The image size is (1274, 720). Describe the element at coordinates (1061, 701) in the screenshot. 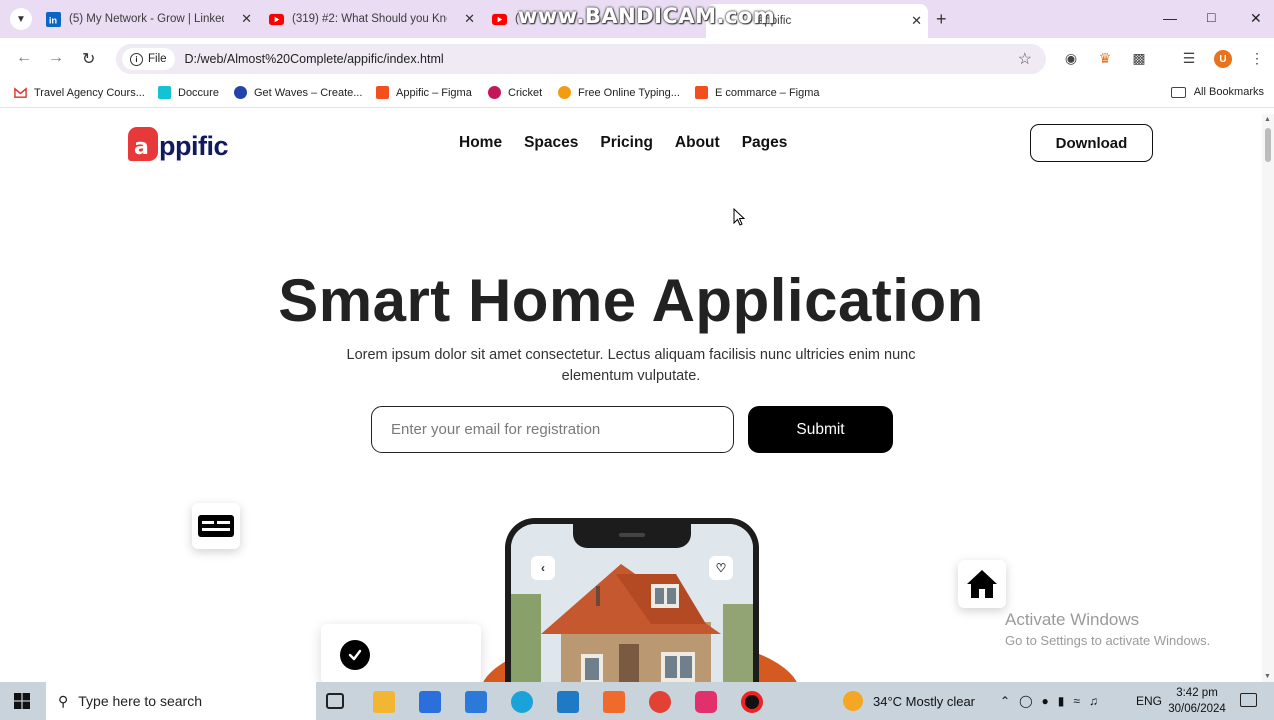

I see `battery-icon: ▮` at that location.